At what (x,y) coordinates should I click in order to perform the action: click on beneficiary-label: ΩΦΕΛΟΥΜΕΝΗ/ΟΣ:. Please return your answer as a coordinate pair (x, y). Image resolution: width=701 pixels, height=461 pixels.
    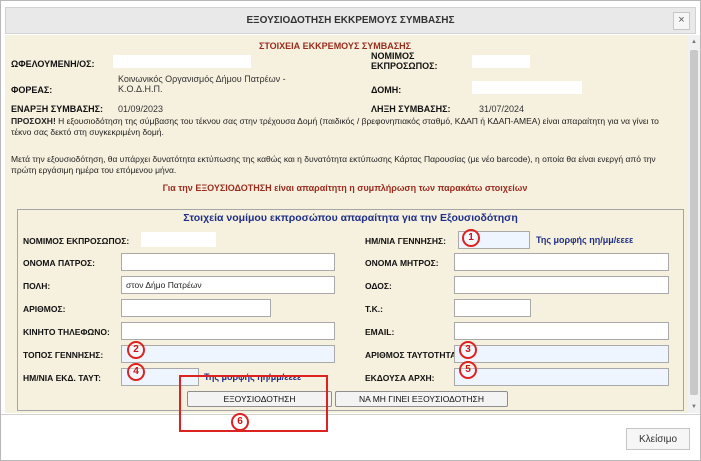
    Looking at the image, I should click on (53, 64).